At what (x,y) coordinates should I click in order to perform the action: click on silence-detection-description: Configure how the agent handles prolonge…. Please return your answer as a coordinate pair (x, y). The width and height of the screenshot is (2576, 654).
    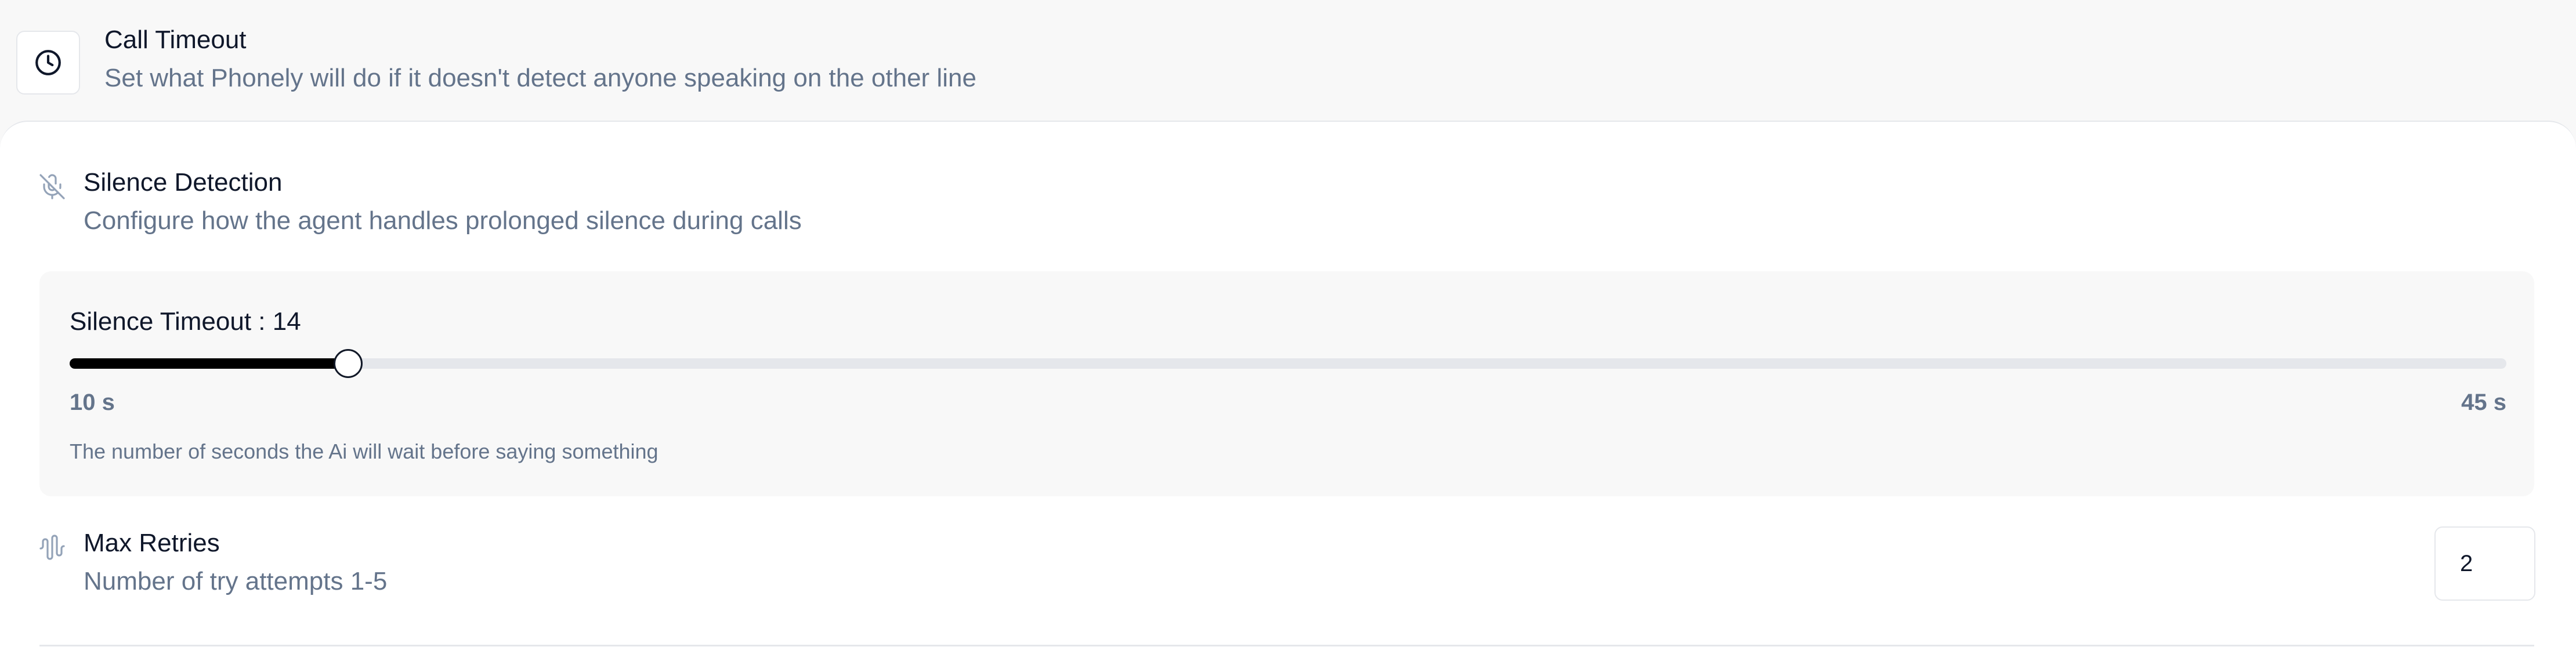
    Looking at the image, I should click on (443, 220).